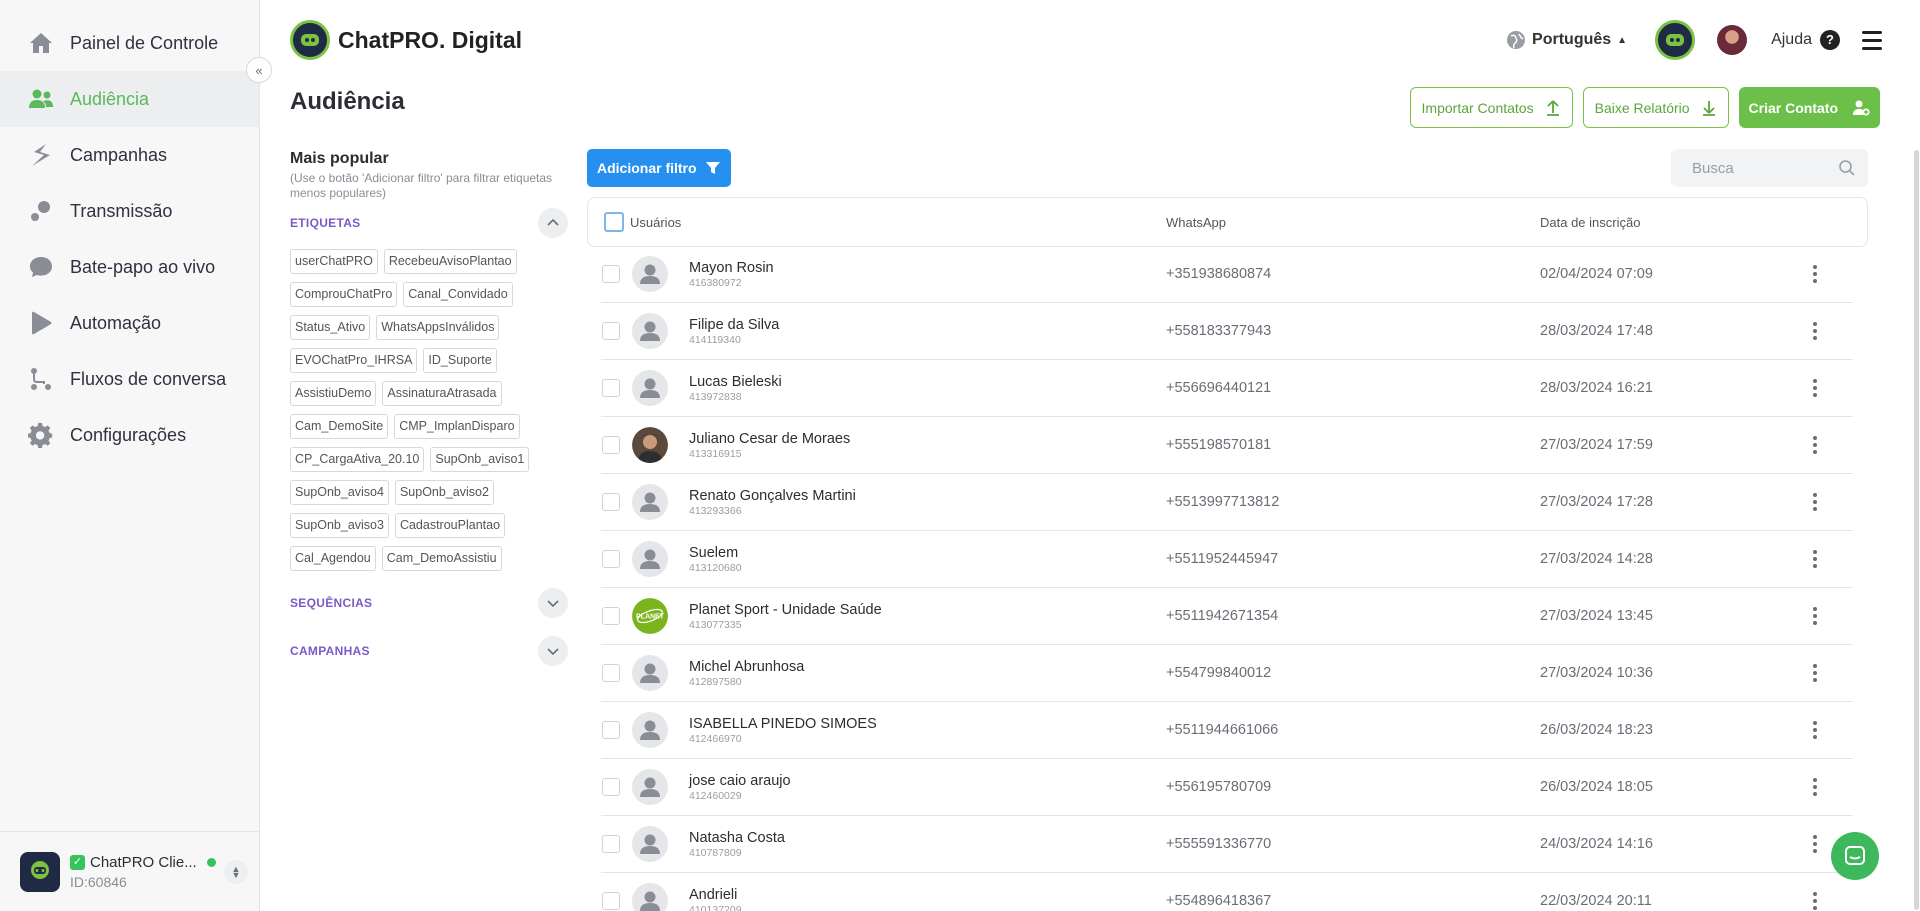  What do you see at coordinates (1805, 40) in the screenshot?
I see `help-link: Ajuda ?` at bounding box center [1805, 40].